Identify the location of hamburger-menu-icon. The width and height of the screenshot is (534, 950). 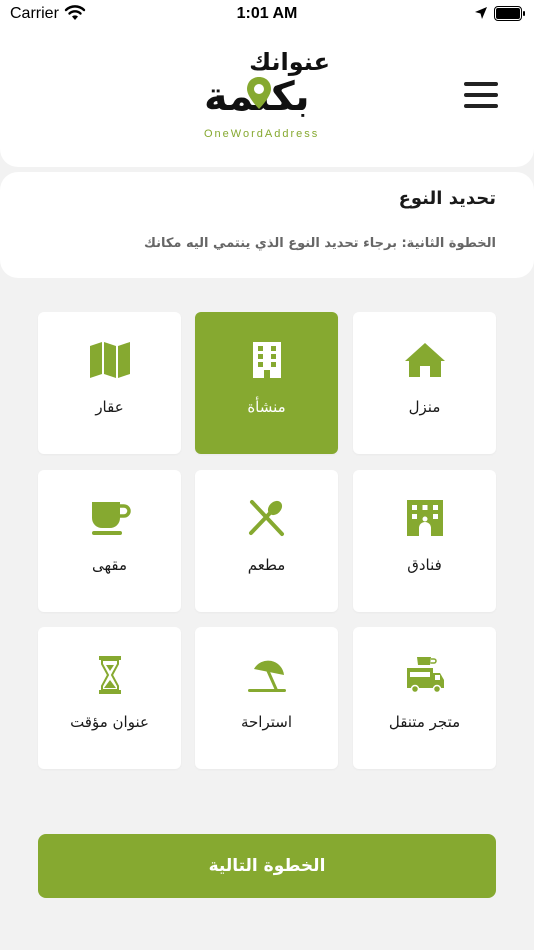
(481, 95).